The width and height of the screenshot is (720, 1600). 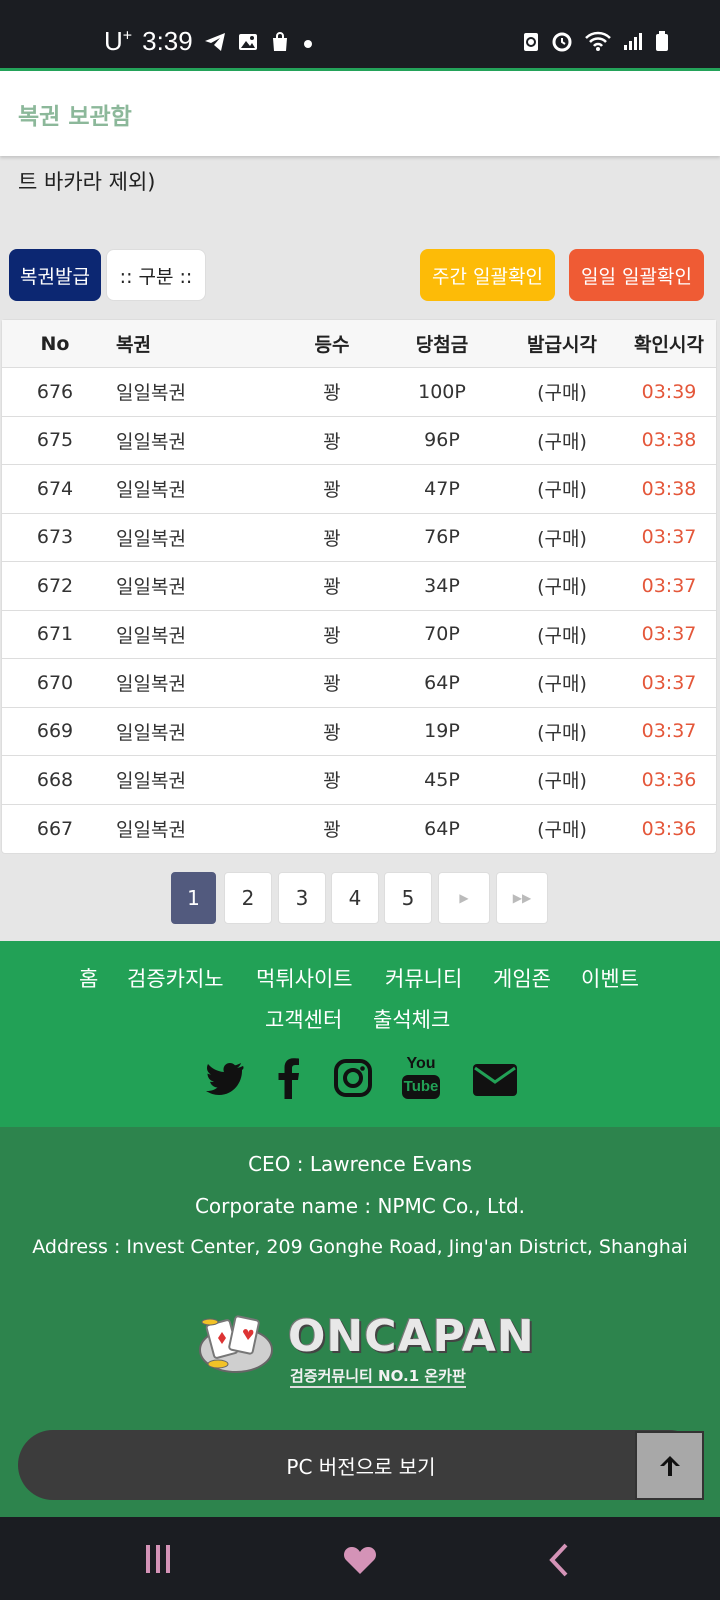 I want to click on page-2-button: 2, so click(x=248, y=898).